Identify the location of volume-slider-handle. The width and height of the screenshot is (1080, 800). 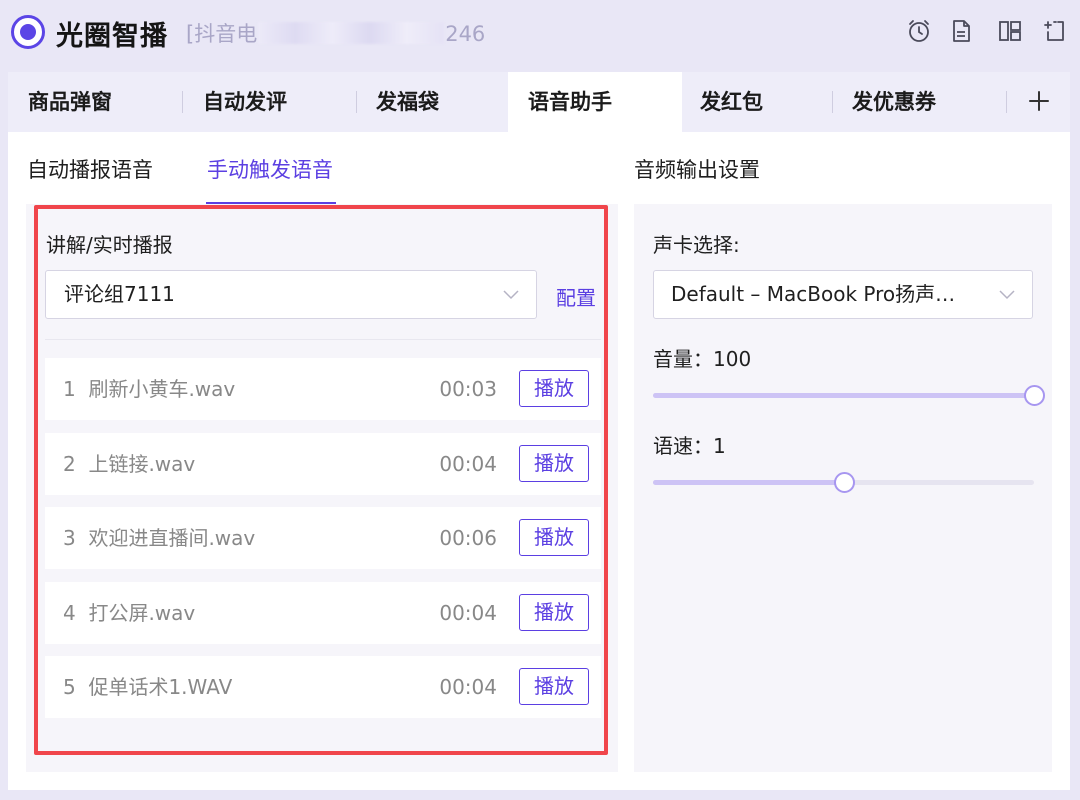
(1034, 395).